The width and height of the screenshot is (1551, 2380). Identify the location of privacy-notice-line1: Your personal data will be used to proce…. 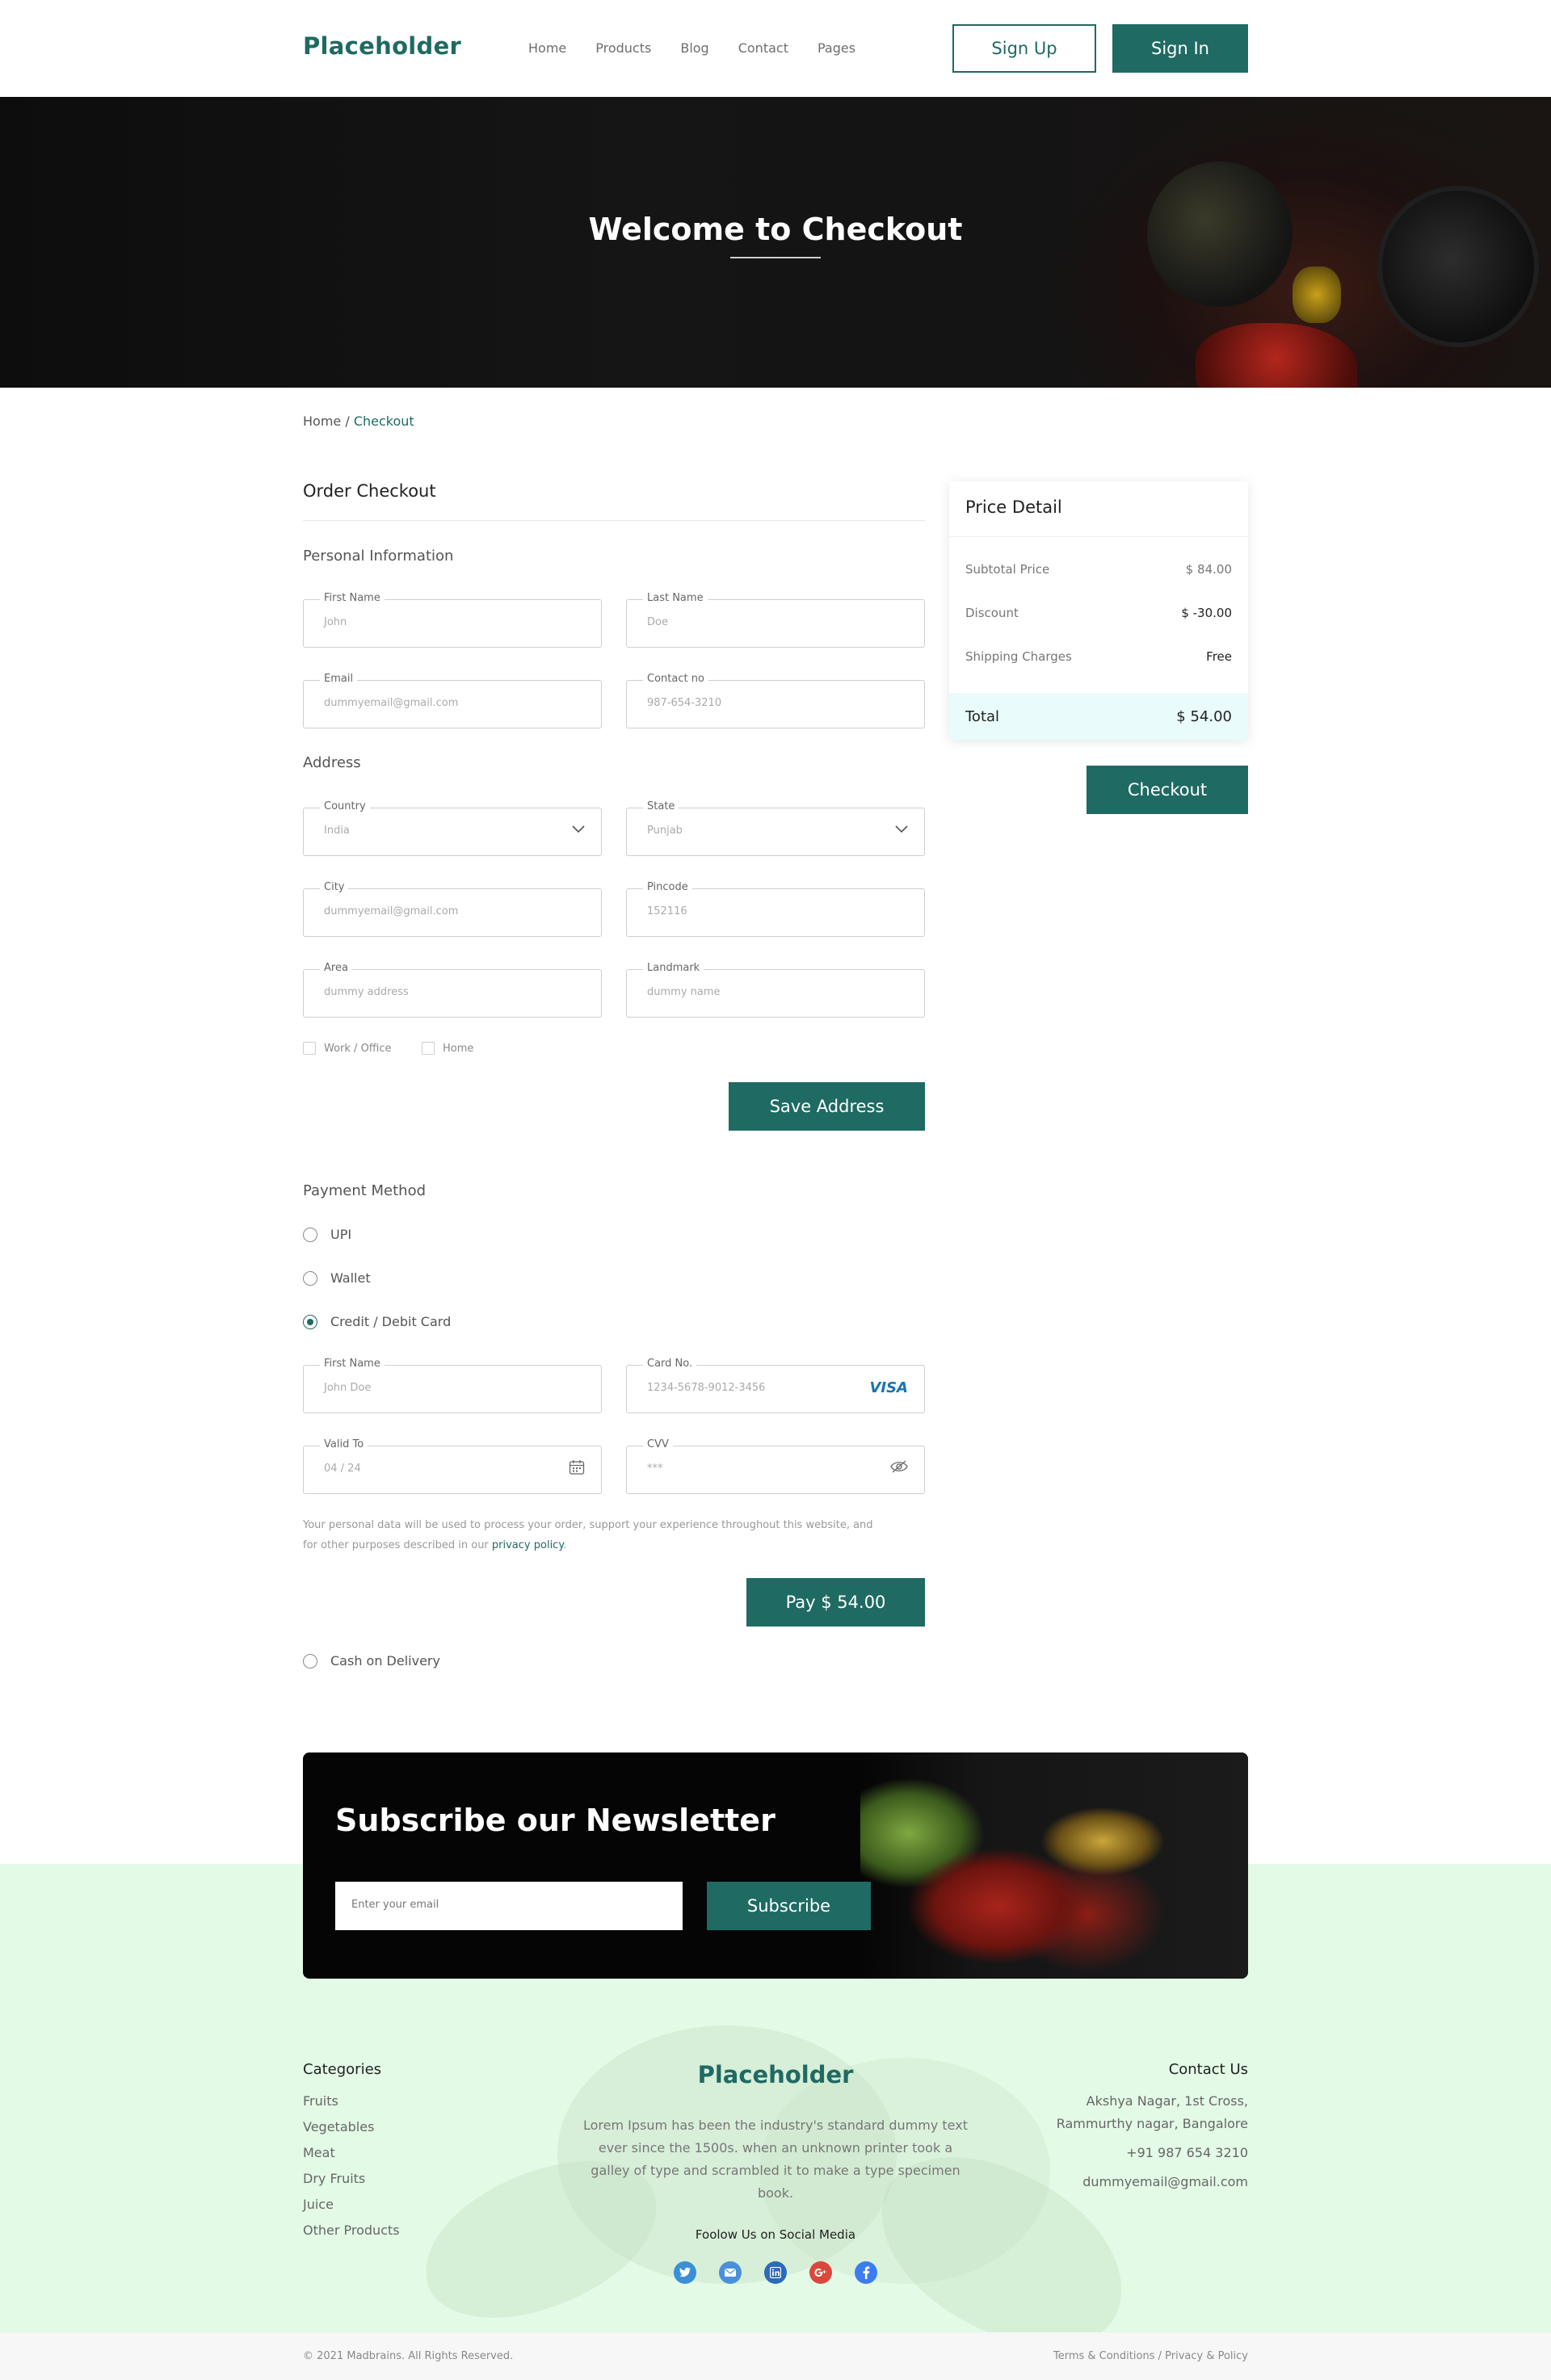
(588, 1525).